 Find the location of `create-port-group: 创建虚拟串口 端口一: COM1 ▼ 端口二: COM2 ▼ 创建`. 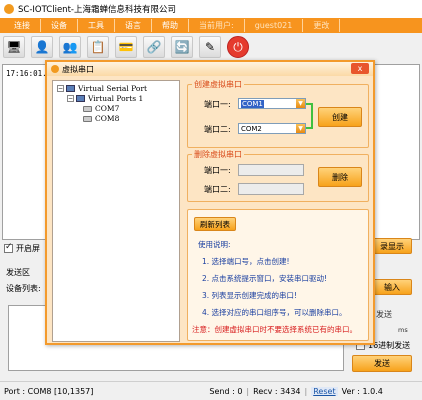

create-port-group: 创建虚拟串口 端口一: COM1 ▼ 端口二: COM2 ▼ 创建 is located at coordinates (278, 113).